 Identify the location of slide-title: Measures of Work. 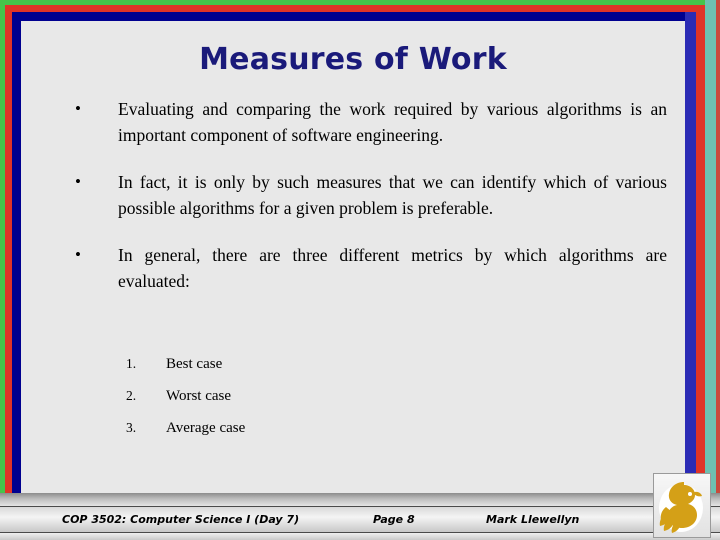
(353, 59).